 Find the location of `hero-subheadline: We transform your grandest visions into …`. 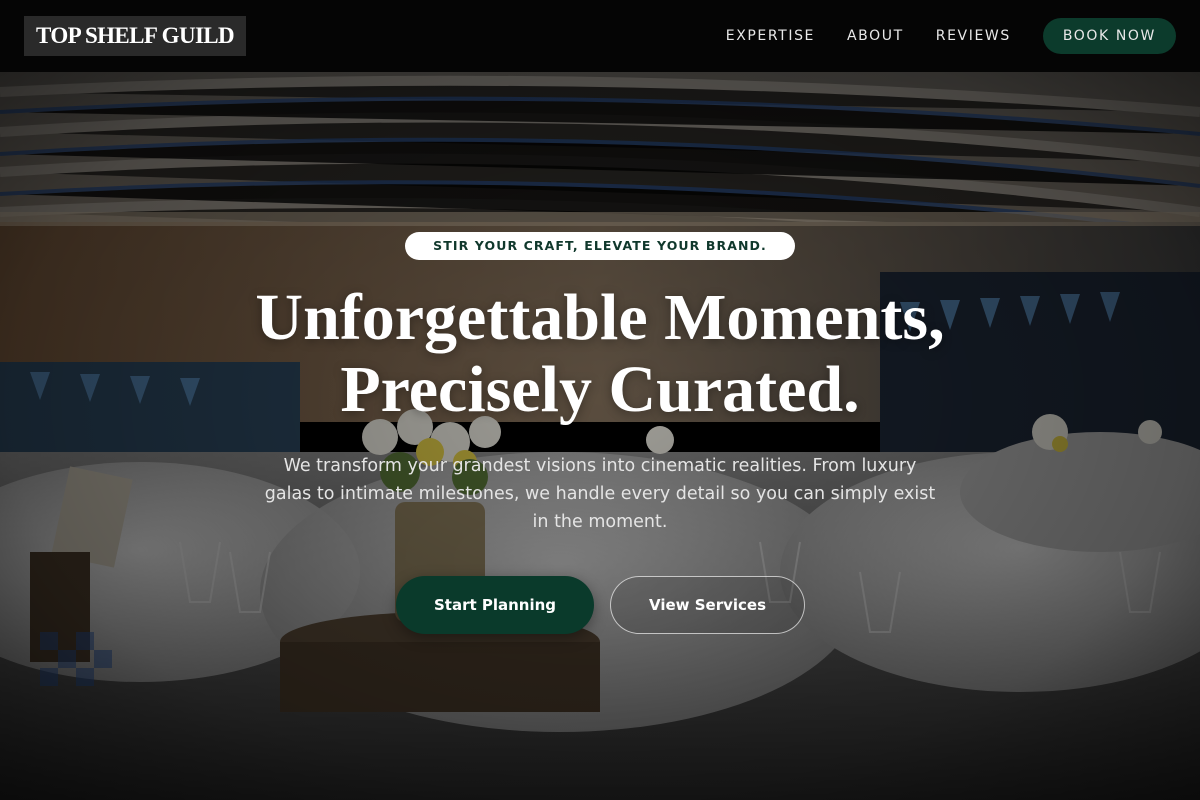

hero-subheadline: We transform your grandest visions into … is located at coordinates (600, 494).